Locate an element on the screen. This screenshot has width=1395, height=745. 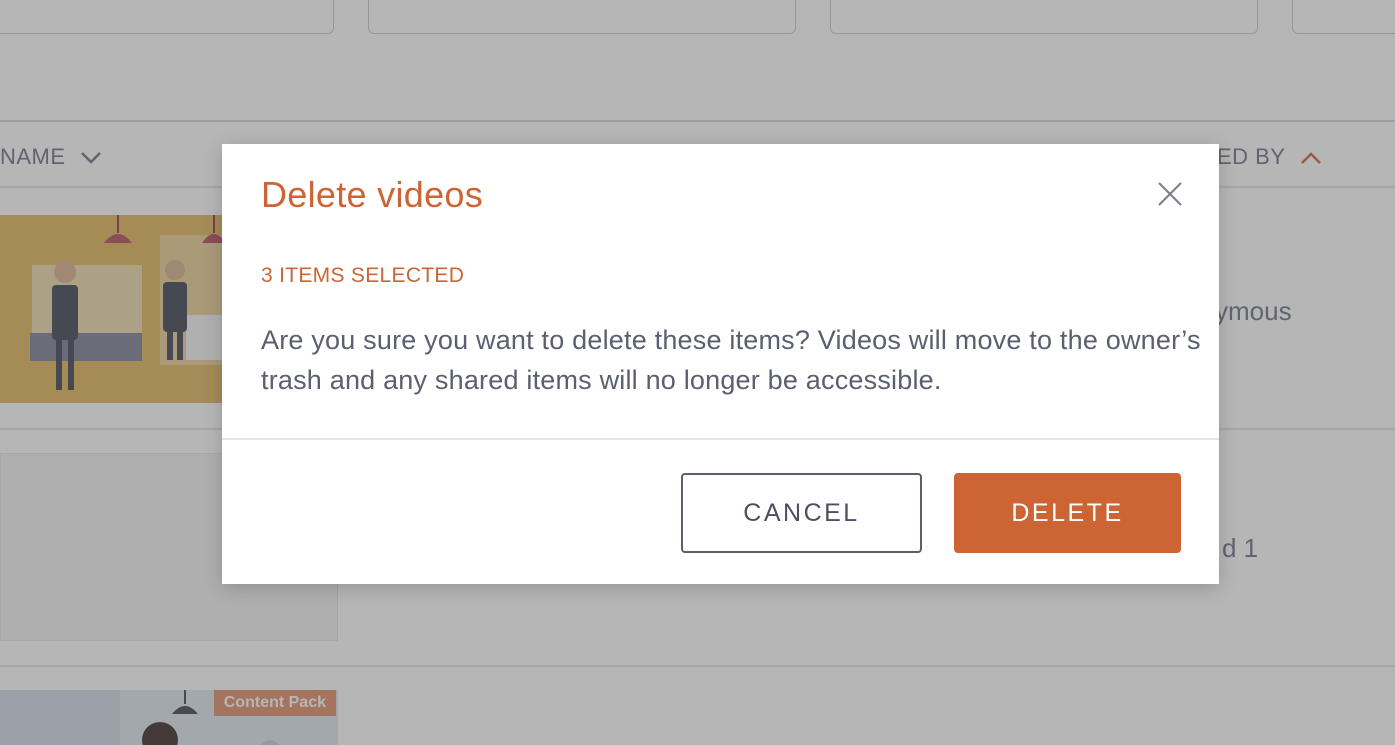
close-icon is located at coordinates (1170, 194).